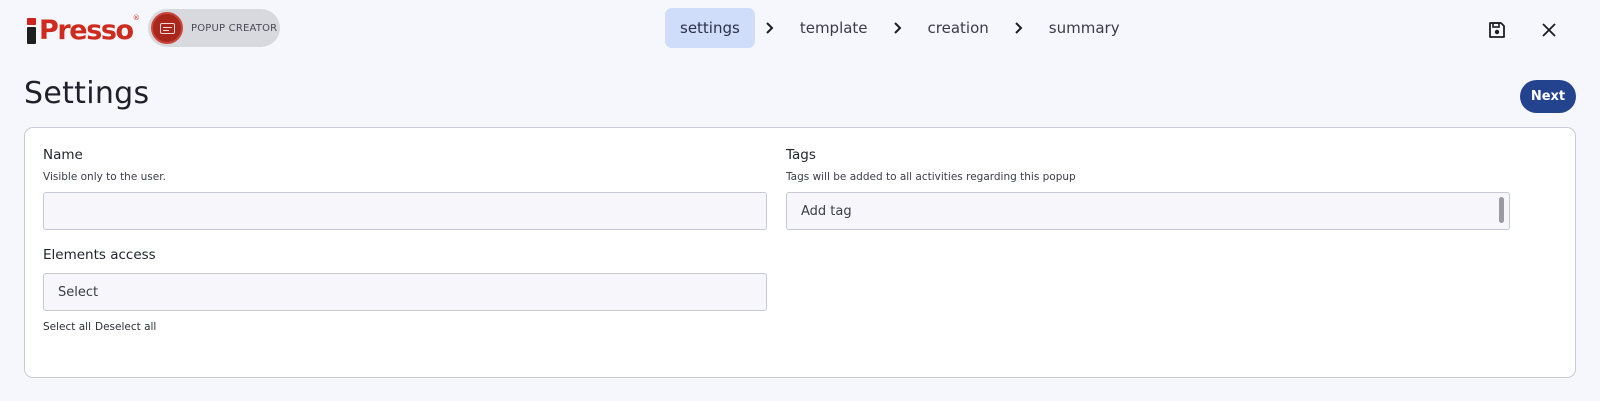  What do you see at coordinates (86, 30) in the screenshot?
I see `logo-text: Presso` at bounding box center [86, 30].